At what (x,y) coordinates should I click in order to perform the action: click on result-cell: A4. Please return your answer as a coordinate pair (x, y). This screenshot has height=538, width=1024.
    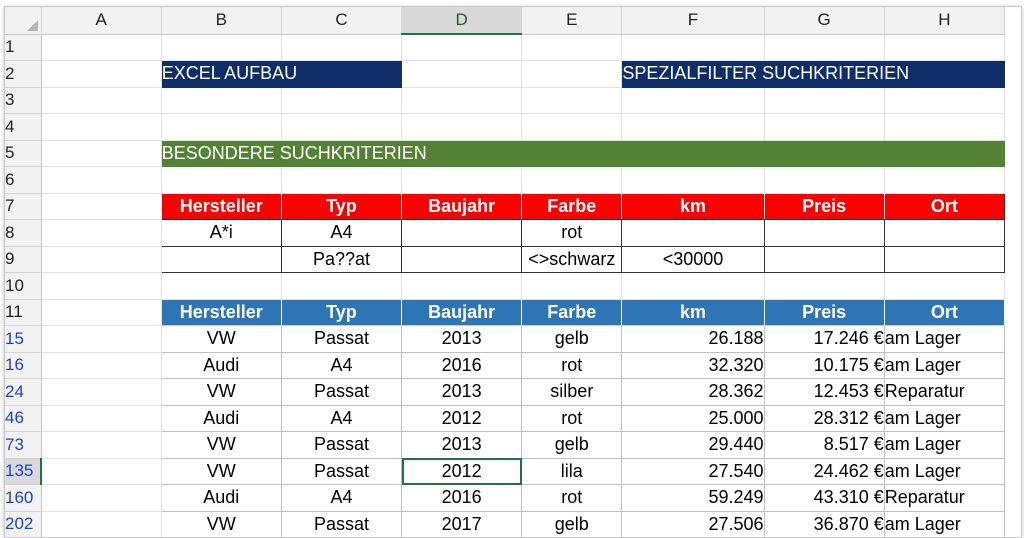
    Looking at the image, I should click on (341, 365).